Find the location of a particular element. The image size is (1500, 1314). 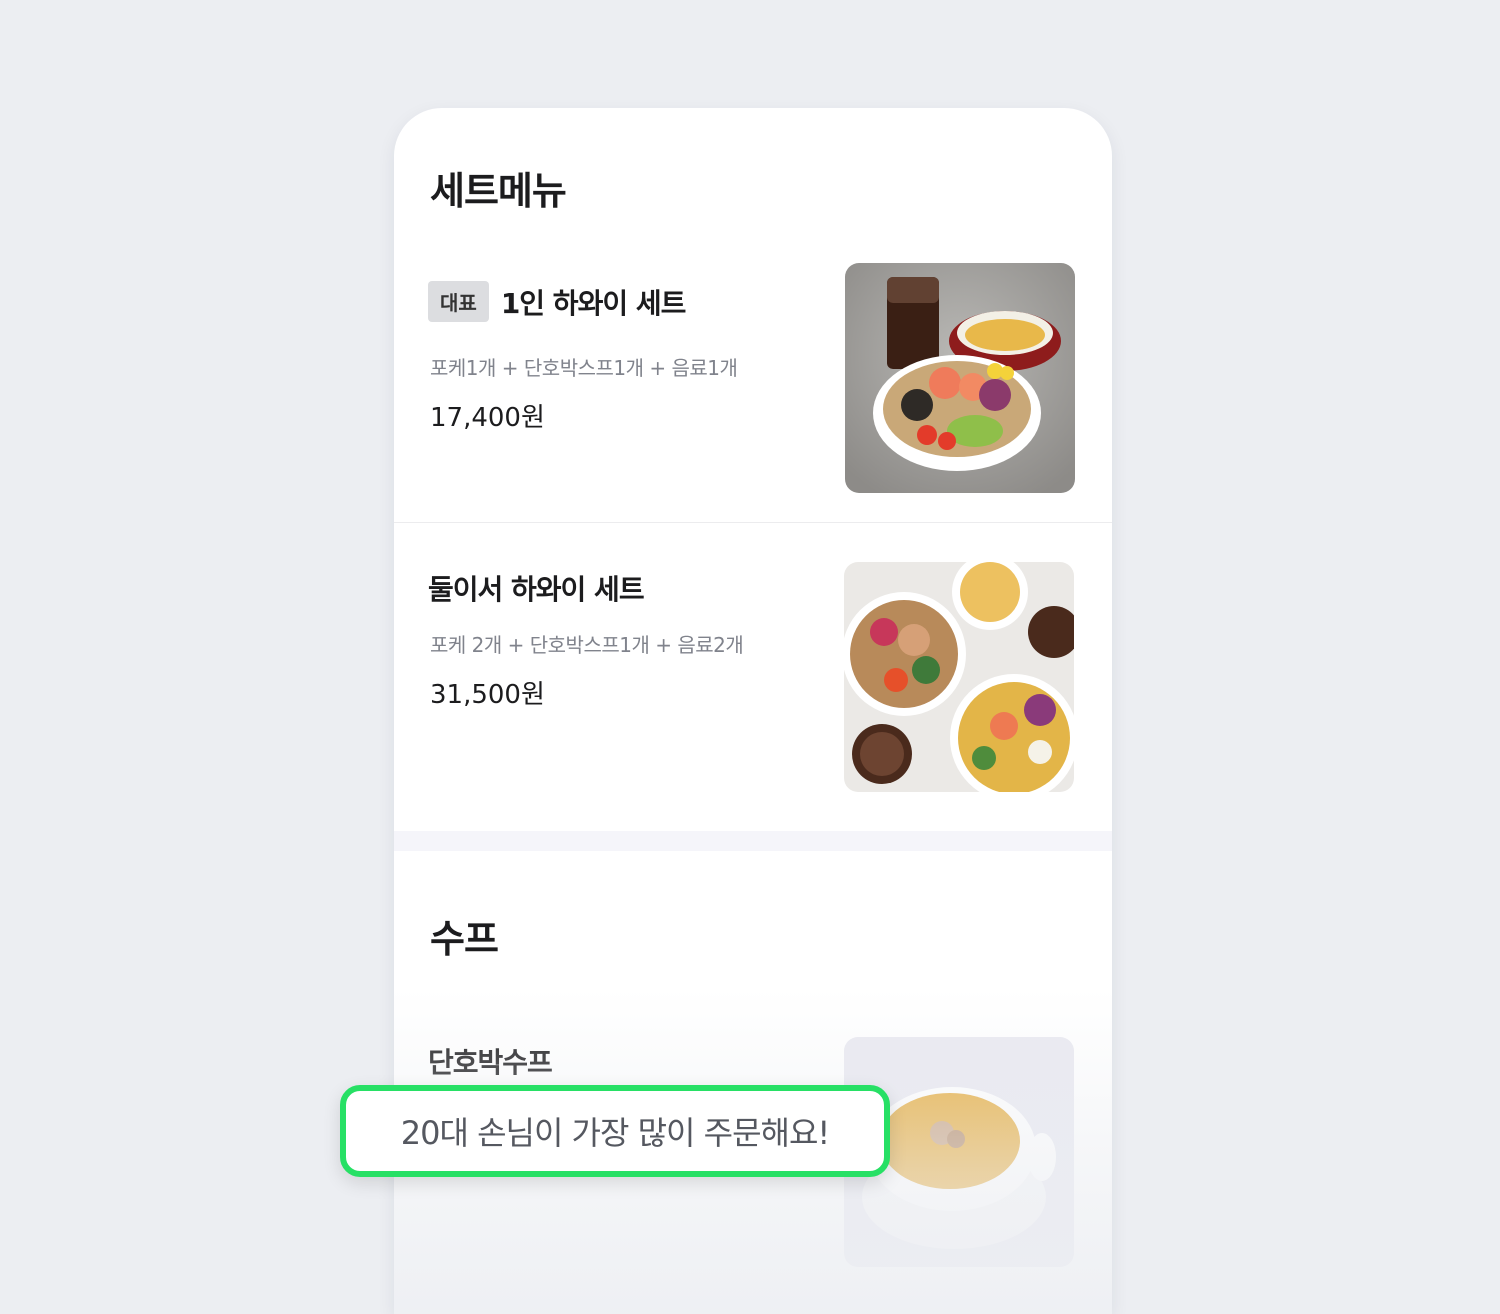

item-price: 17,400원 is located at coordinates (487, 418).